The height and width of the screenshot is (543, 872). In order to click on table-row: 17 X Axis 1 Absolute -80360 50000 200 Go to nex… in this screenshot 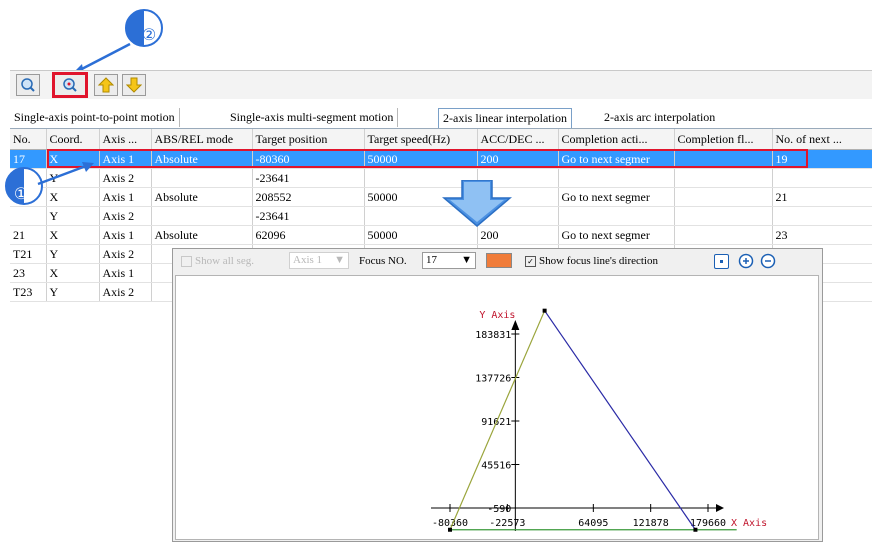, I will do `click(441, 159)`.